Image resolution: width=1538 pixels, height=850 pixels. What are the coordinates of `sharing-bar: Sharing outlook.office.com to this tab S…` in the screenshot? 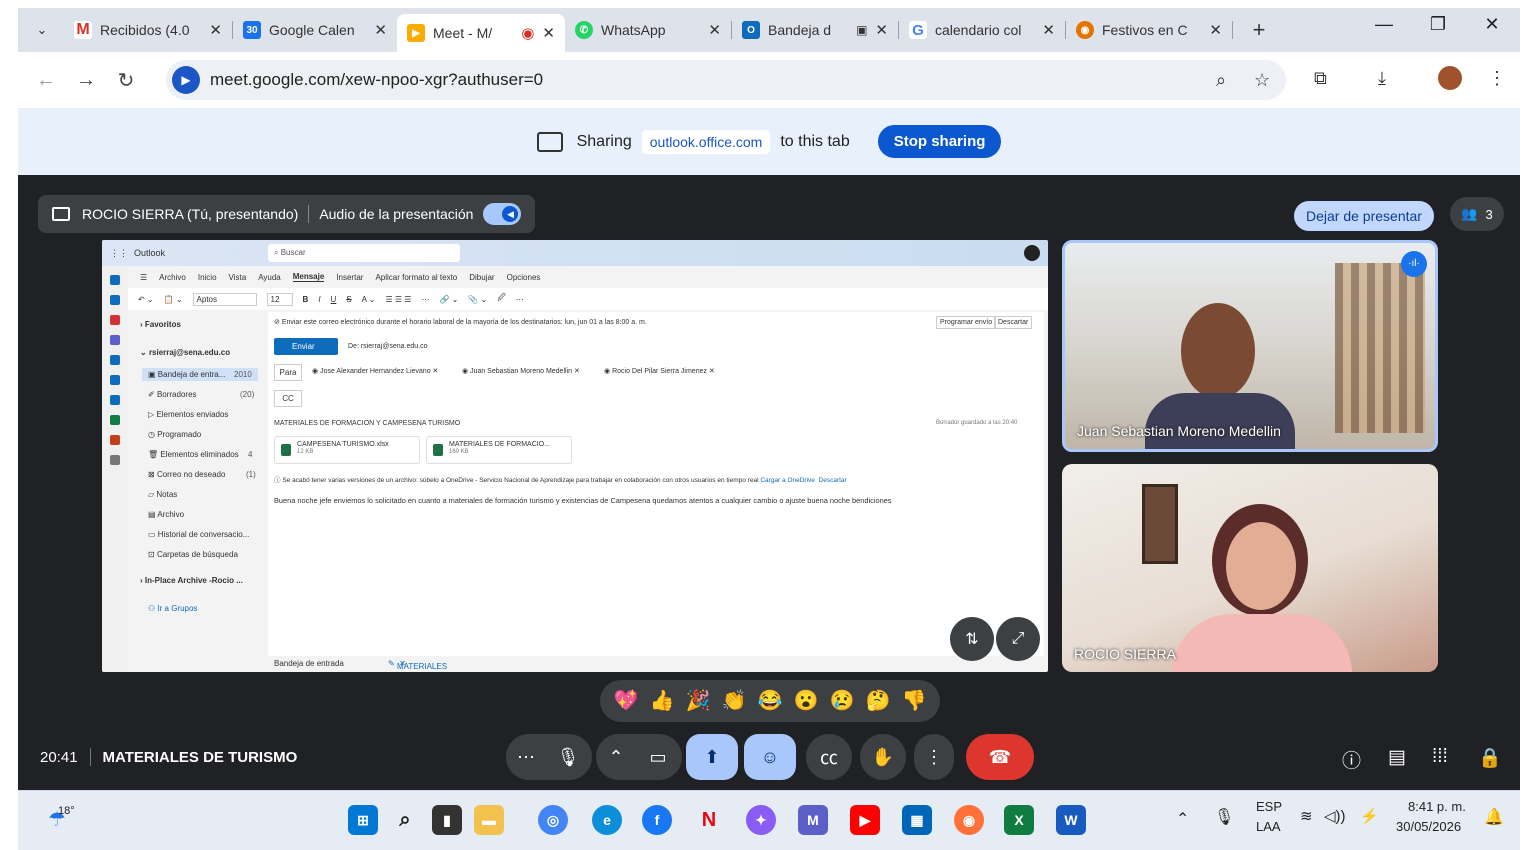 It's located at (769, 141).